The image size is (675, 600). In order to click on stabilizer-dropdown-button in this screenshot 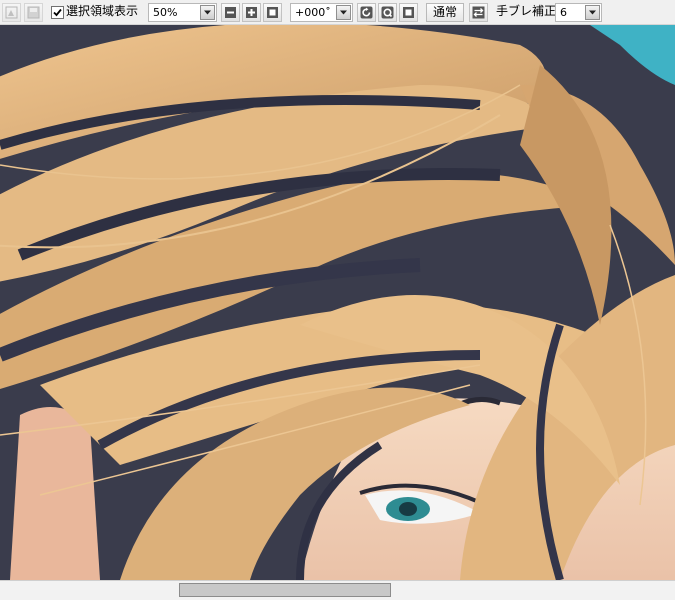, I will do `click(592, 12)`.